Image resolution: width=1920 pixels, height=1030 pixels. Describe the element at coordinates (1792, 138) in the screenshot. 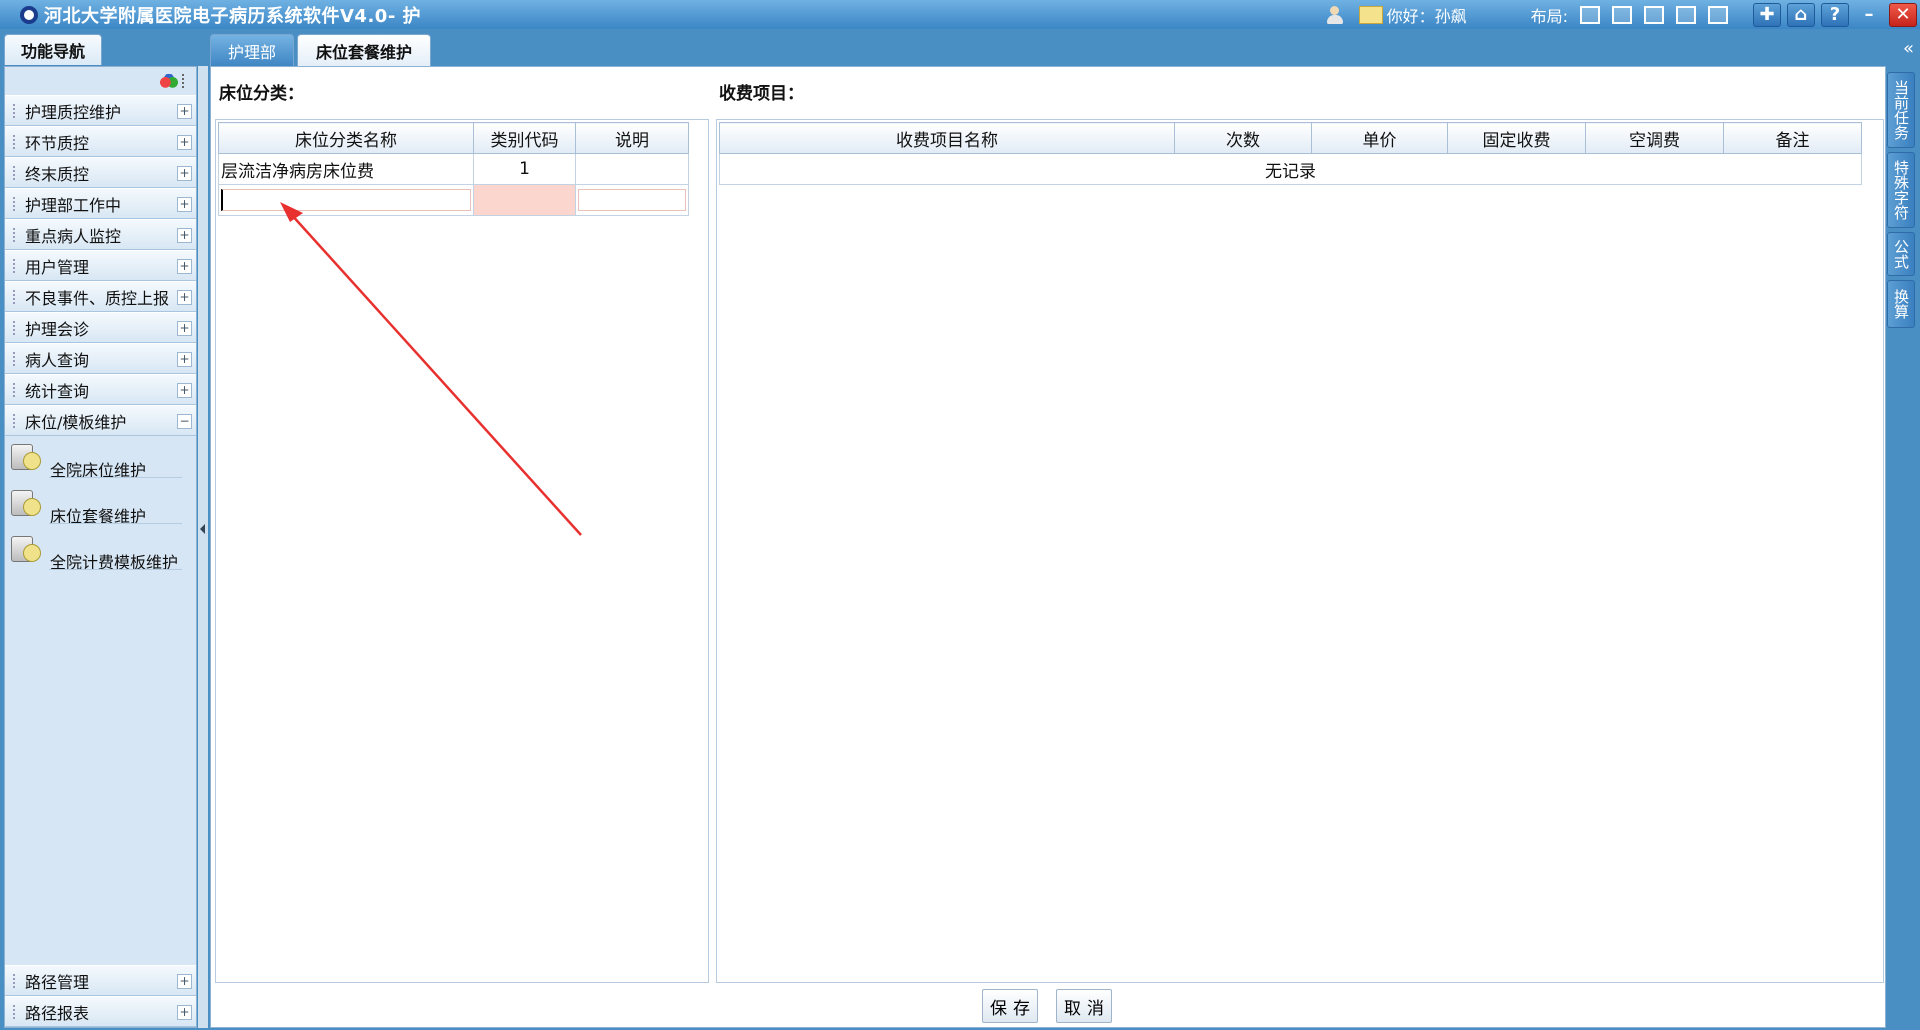

I see `column-header: 备注` at that location.